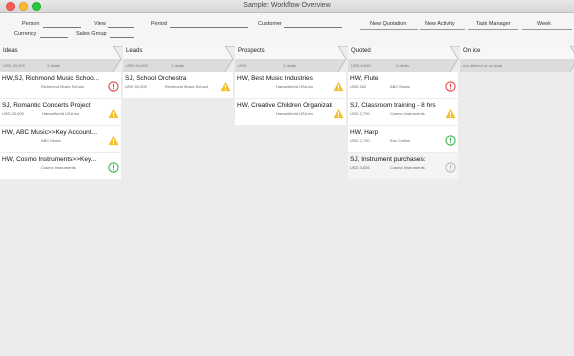 The image size is (574, 356). I want to click on stage-name: On ice, so click(472, 51).